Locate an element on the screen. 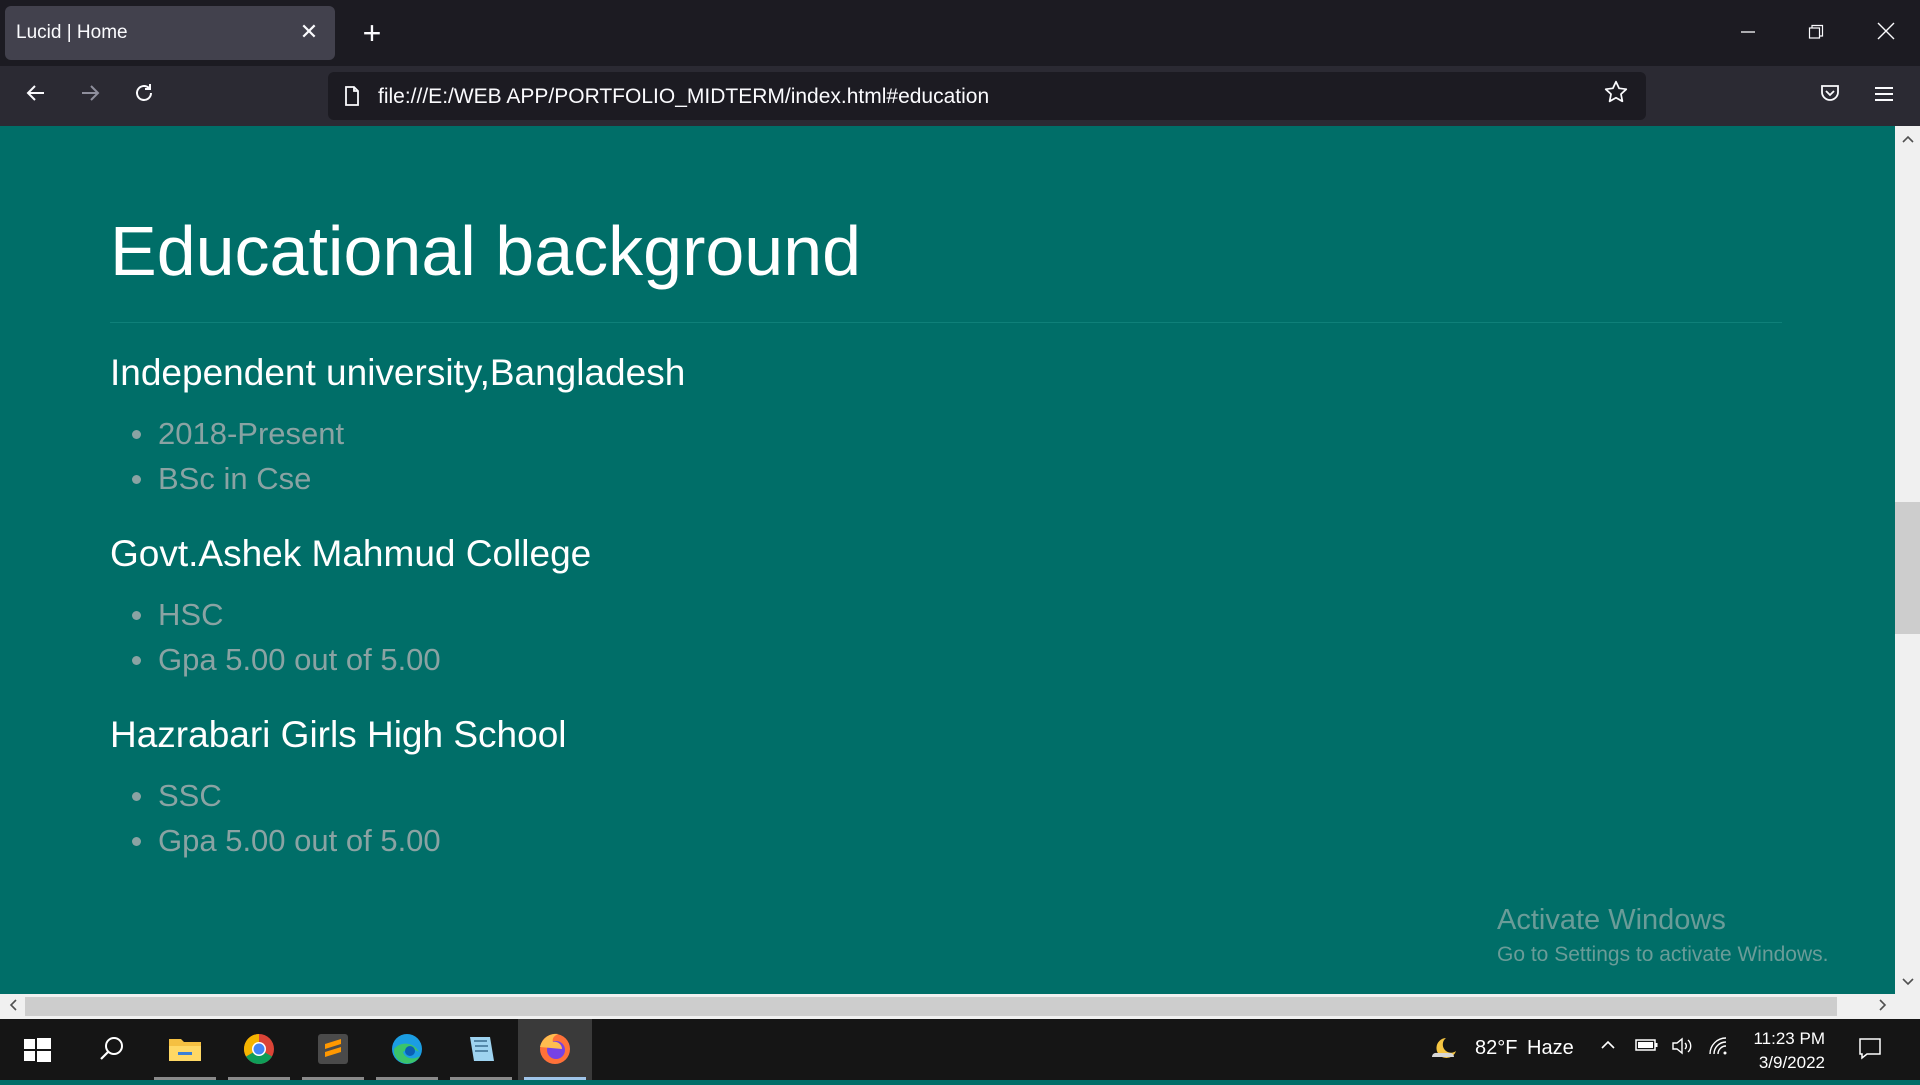 The width and height of the screenshot is (1920, 1085). clock-date: 3/9/2022 is located at coordinates (1791, 1062).